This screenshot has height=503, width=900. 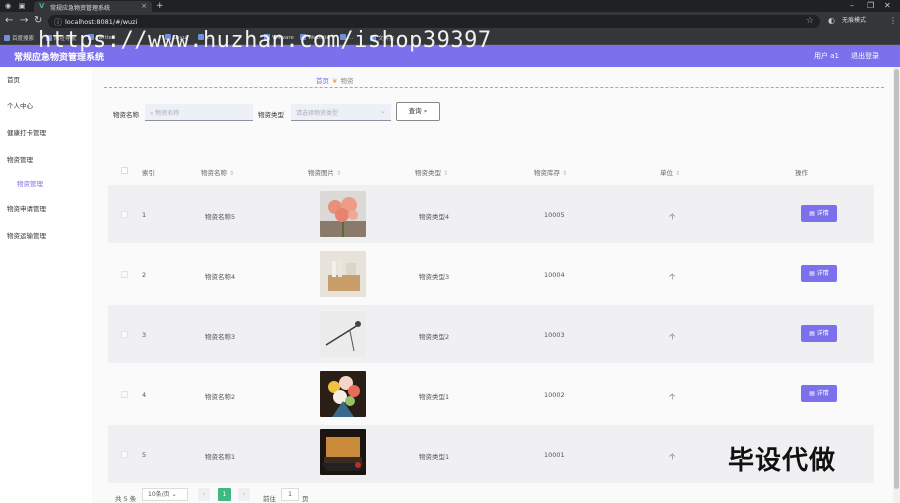 I want to click on supply-image-single-flower, so click(x=343, y=334).